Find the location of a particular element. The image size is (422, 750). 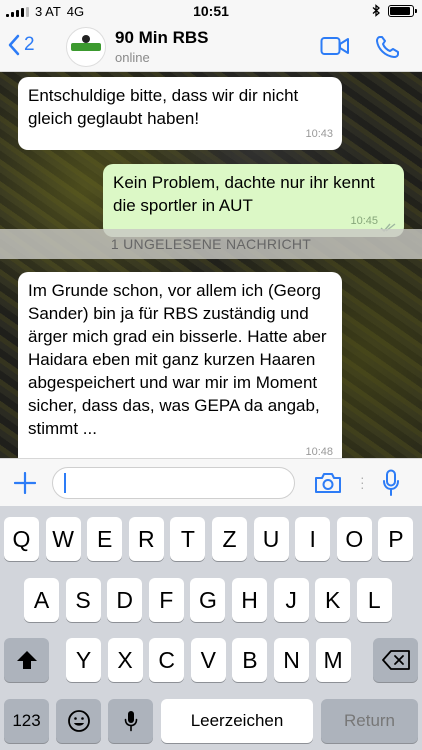

key-x: X is located at coordinates (125, 660).